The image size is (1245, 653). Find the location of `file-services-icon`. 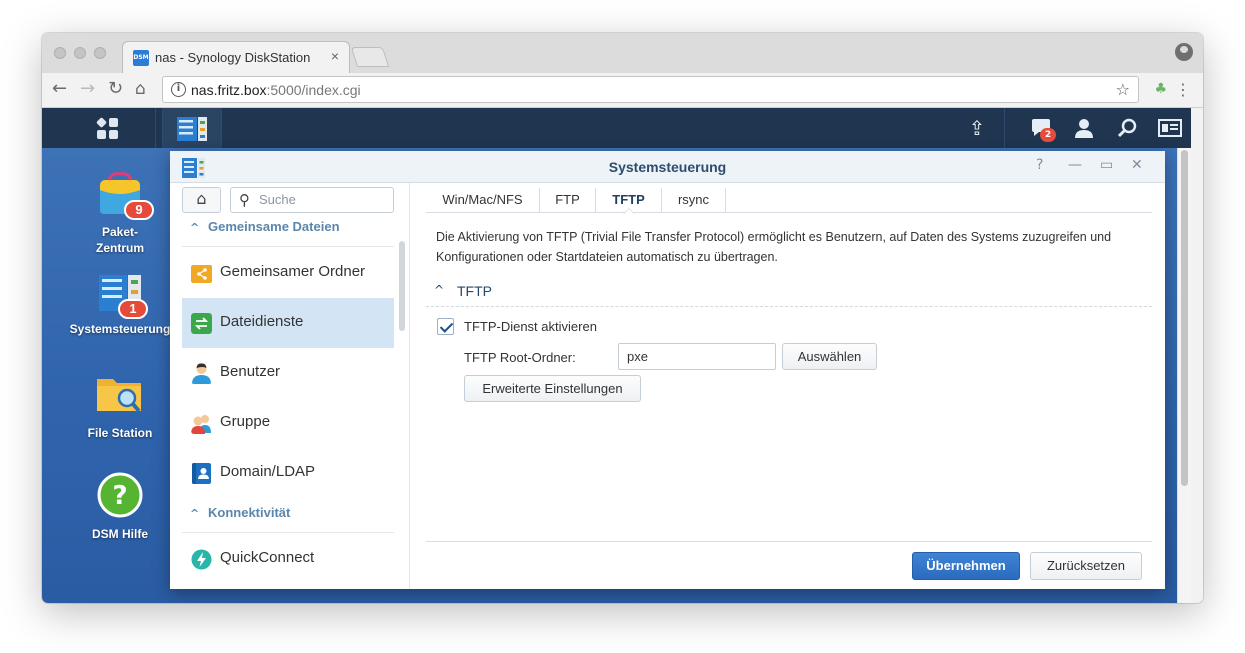

file-services-icon is located at coordinates (201, 323).